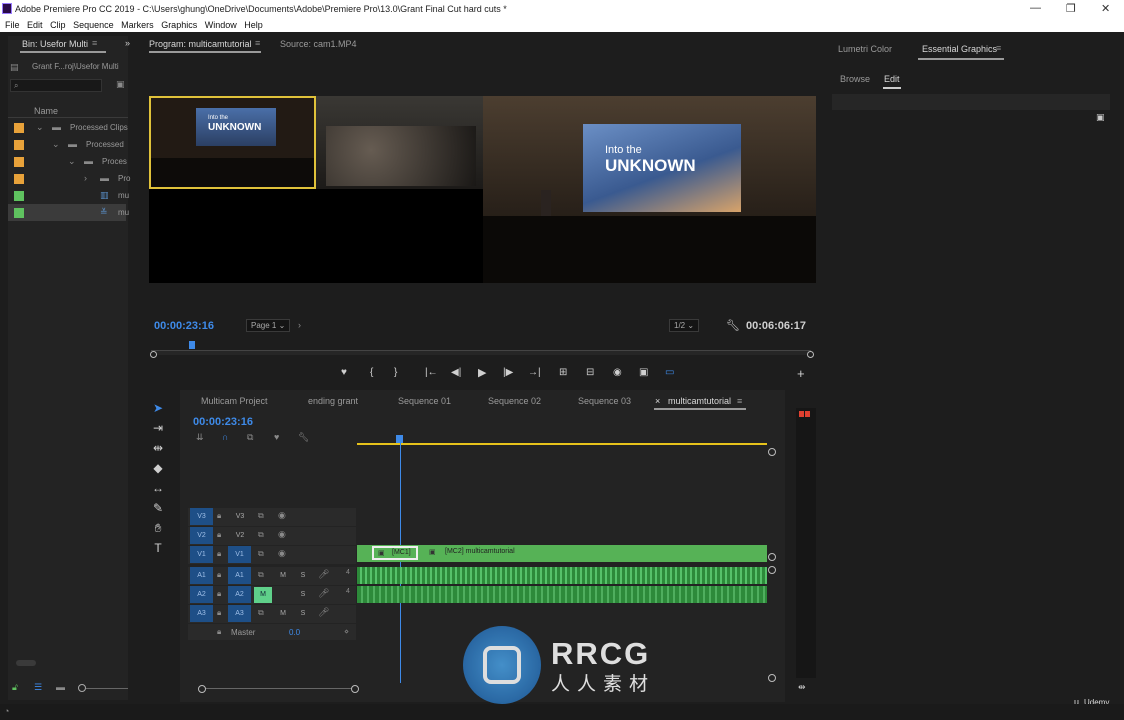  Describe the element at coordinates (179, 25) in the screenshot. I see `menu-graphics: Graphics` at that location.